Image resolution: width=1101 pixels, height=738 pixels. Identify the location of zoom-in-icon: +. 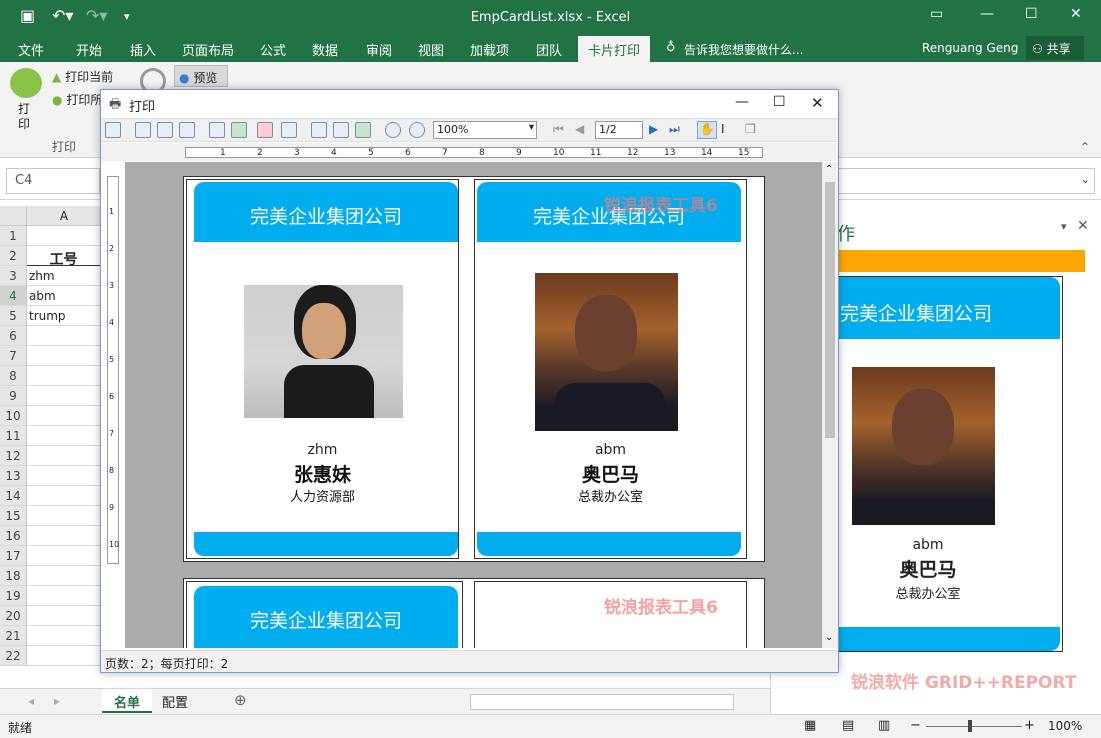
(1029, 725).